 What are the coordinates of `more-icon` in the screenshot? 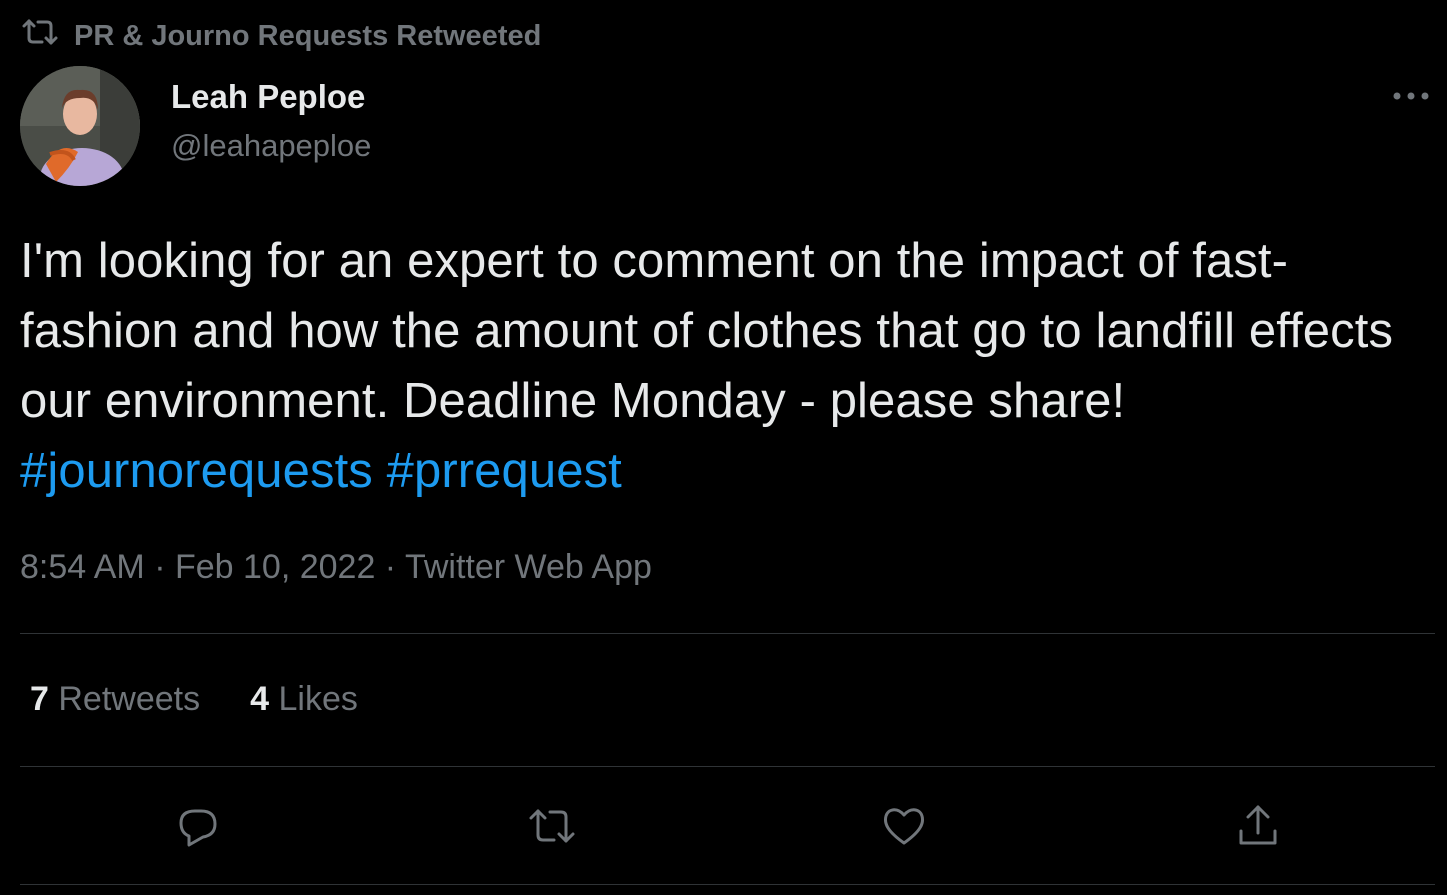 It's located at (1411, 97).